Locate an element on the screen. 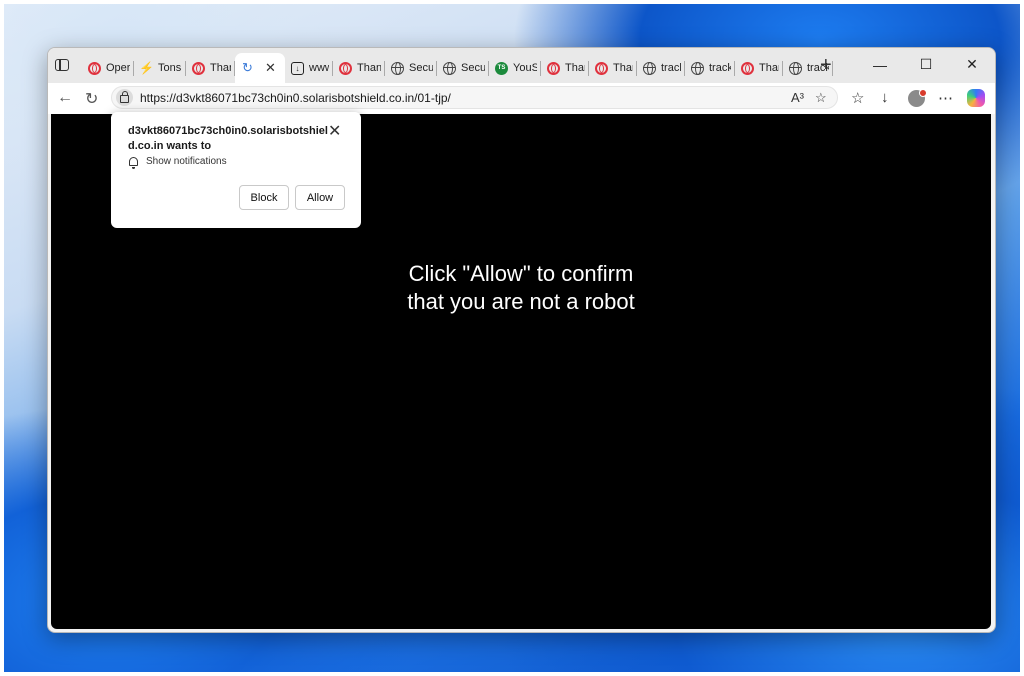 The image size is (1024, 676). download-icon: ↓ is located at coordinates (297, 68).